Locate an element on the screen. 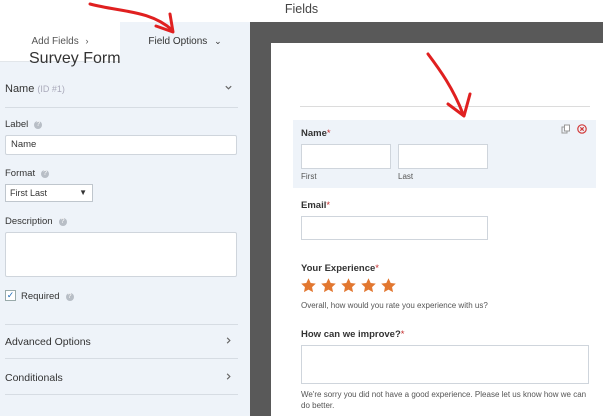 This screenshot has width=603, height=416. duplicate-icon is located at coordinates (566, 130).